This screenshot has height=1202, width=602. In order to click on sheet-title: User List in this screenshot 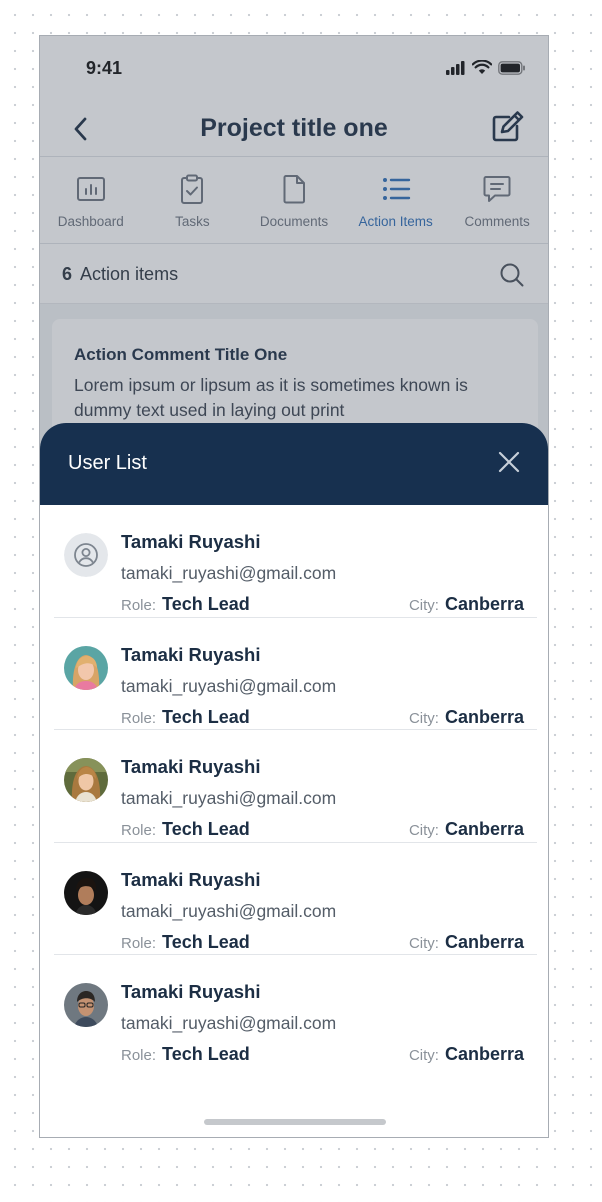, I will do `click(107, 463)`.